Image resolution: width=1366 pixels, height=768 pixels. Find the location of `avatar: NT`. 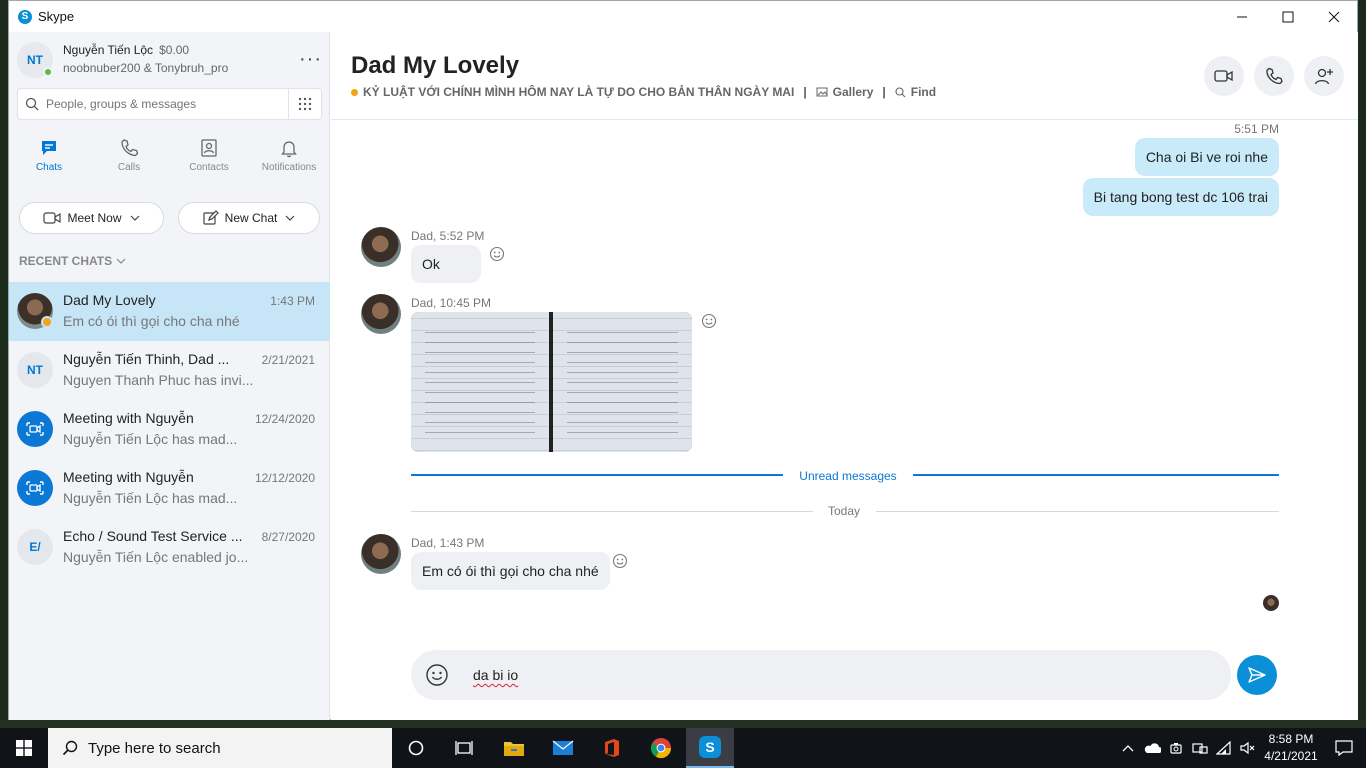

avatar: NT is located at coordinates (35, 370).